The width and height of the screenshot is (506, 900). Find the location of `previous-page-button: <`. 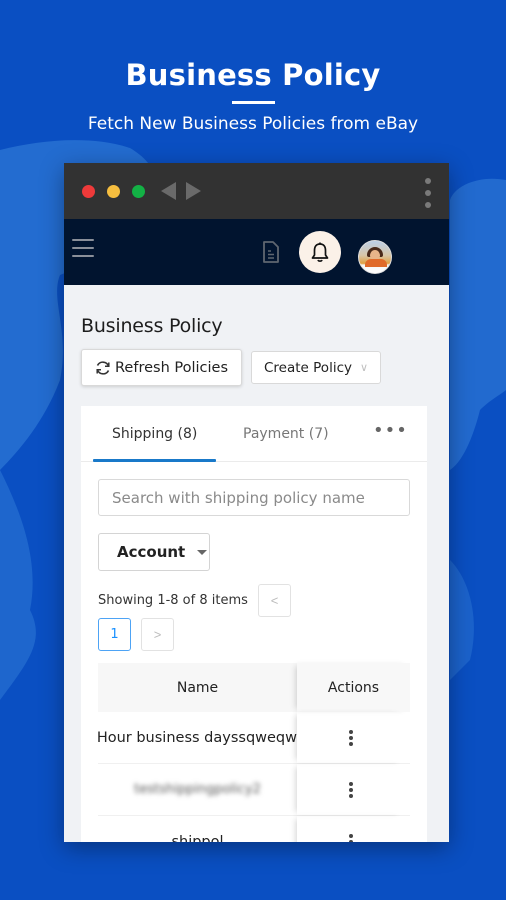

previous-page-button: < is located at coordinates (274, 600).